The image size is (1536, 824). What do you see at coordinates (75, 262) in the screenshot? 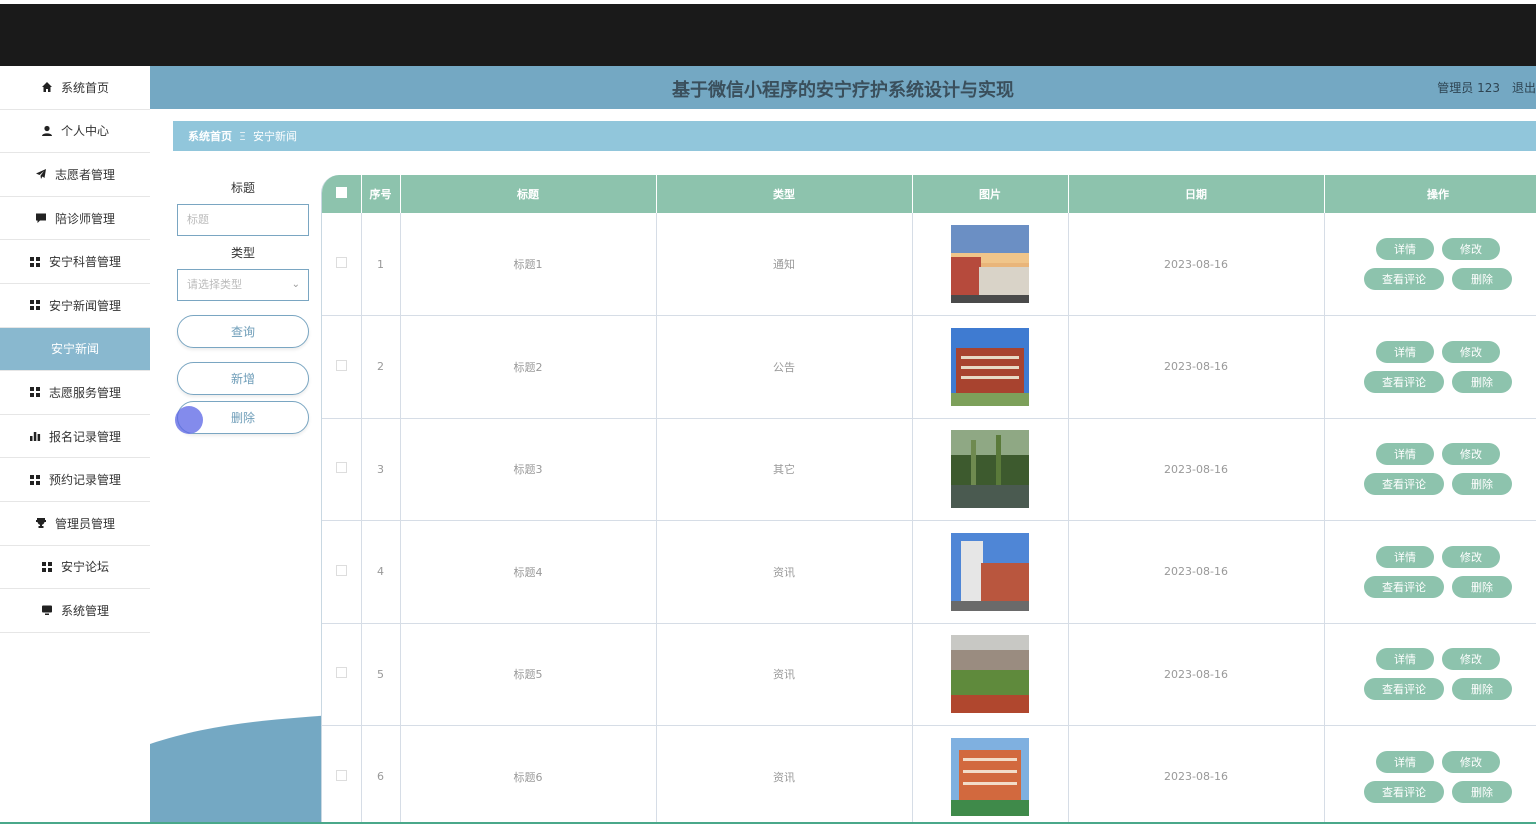
I see `sidebar-item-science: 安宁科普管理` at bounding box center [75, 262].